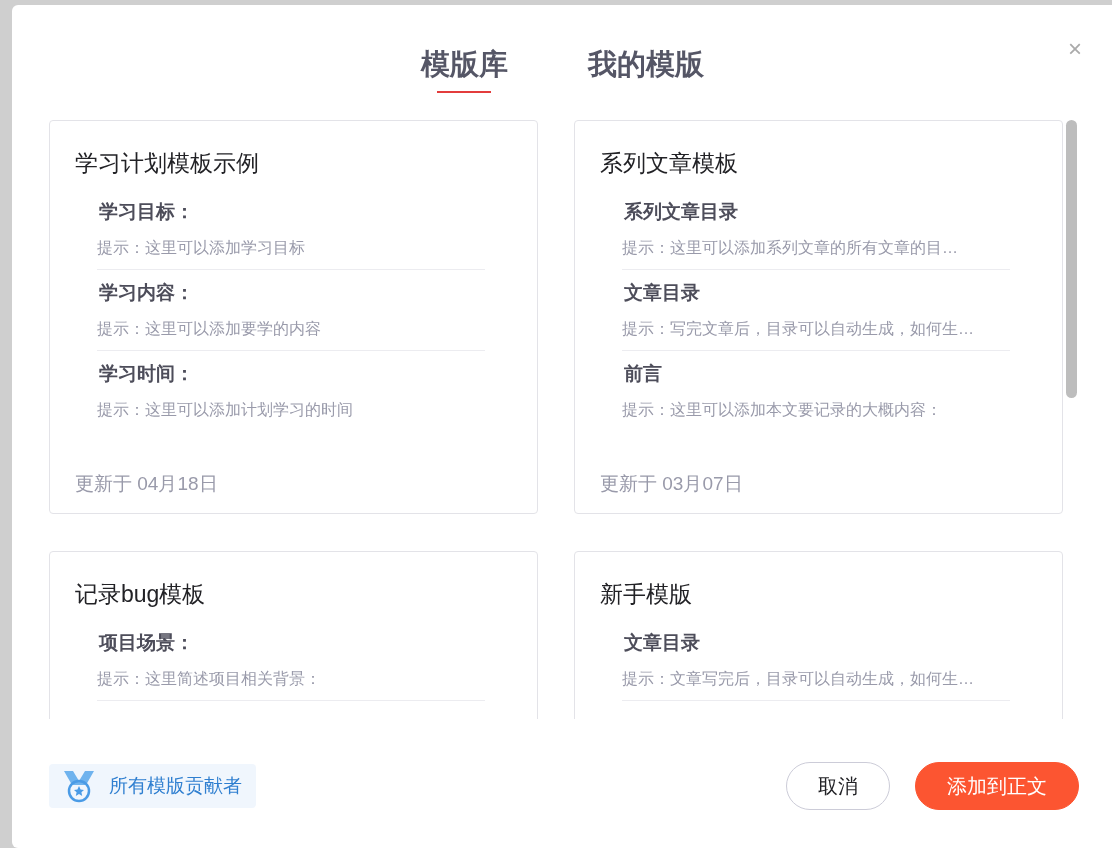 This screenshot has height=848, width=1112. I want to click on update-date: 更新于 03月07日, so click(672, 484).